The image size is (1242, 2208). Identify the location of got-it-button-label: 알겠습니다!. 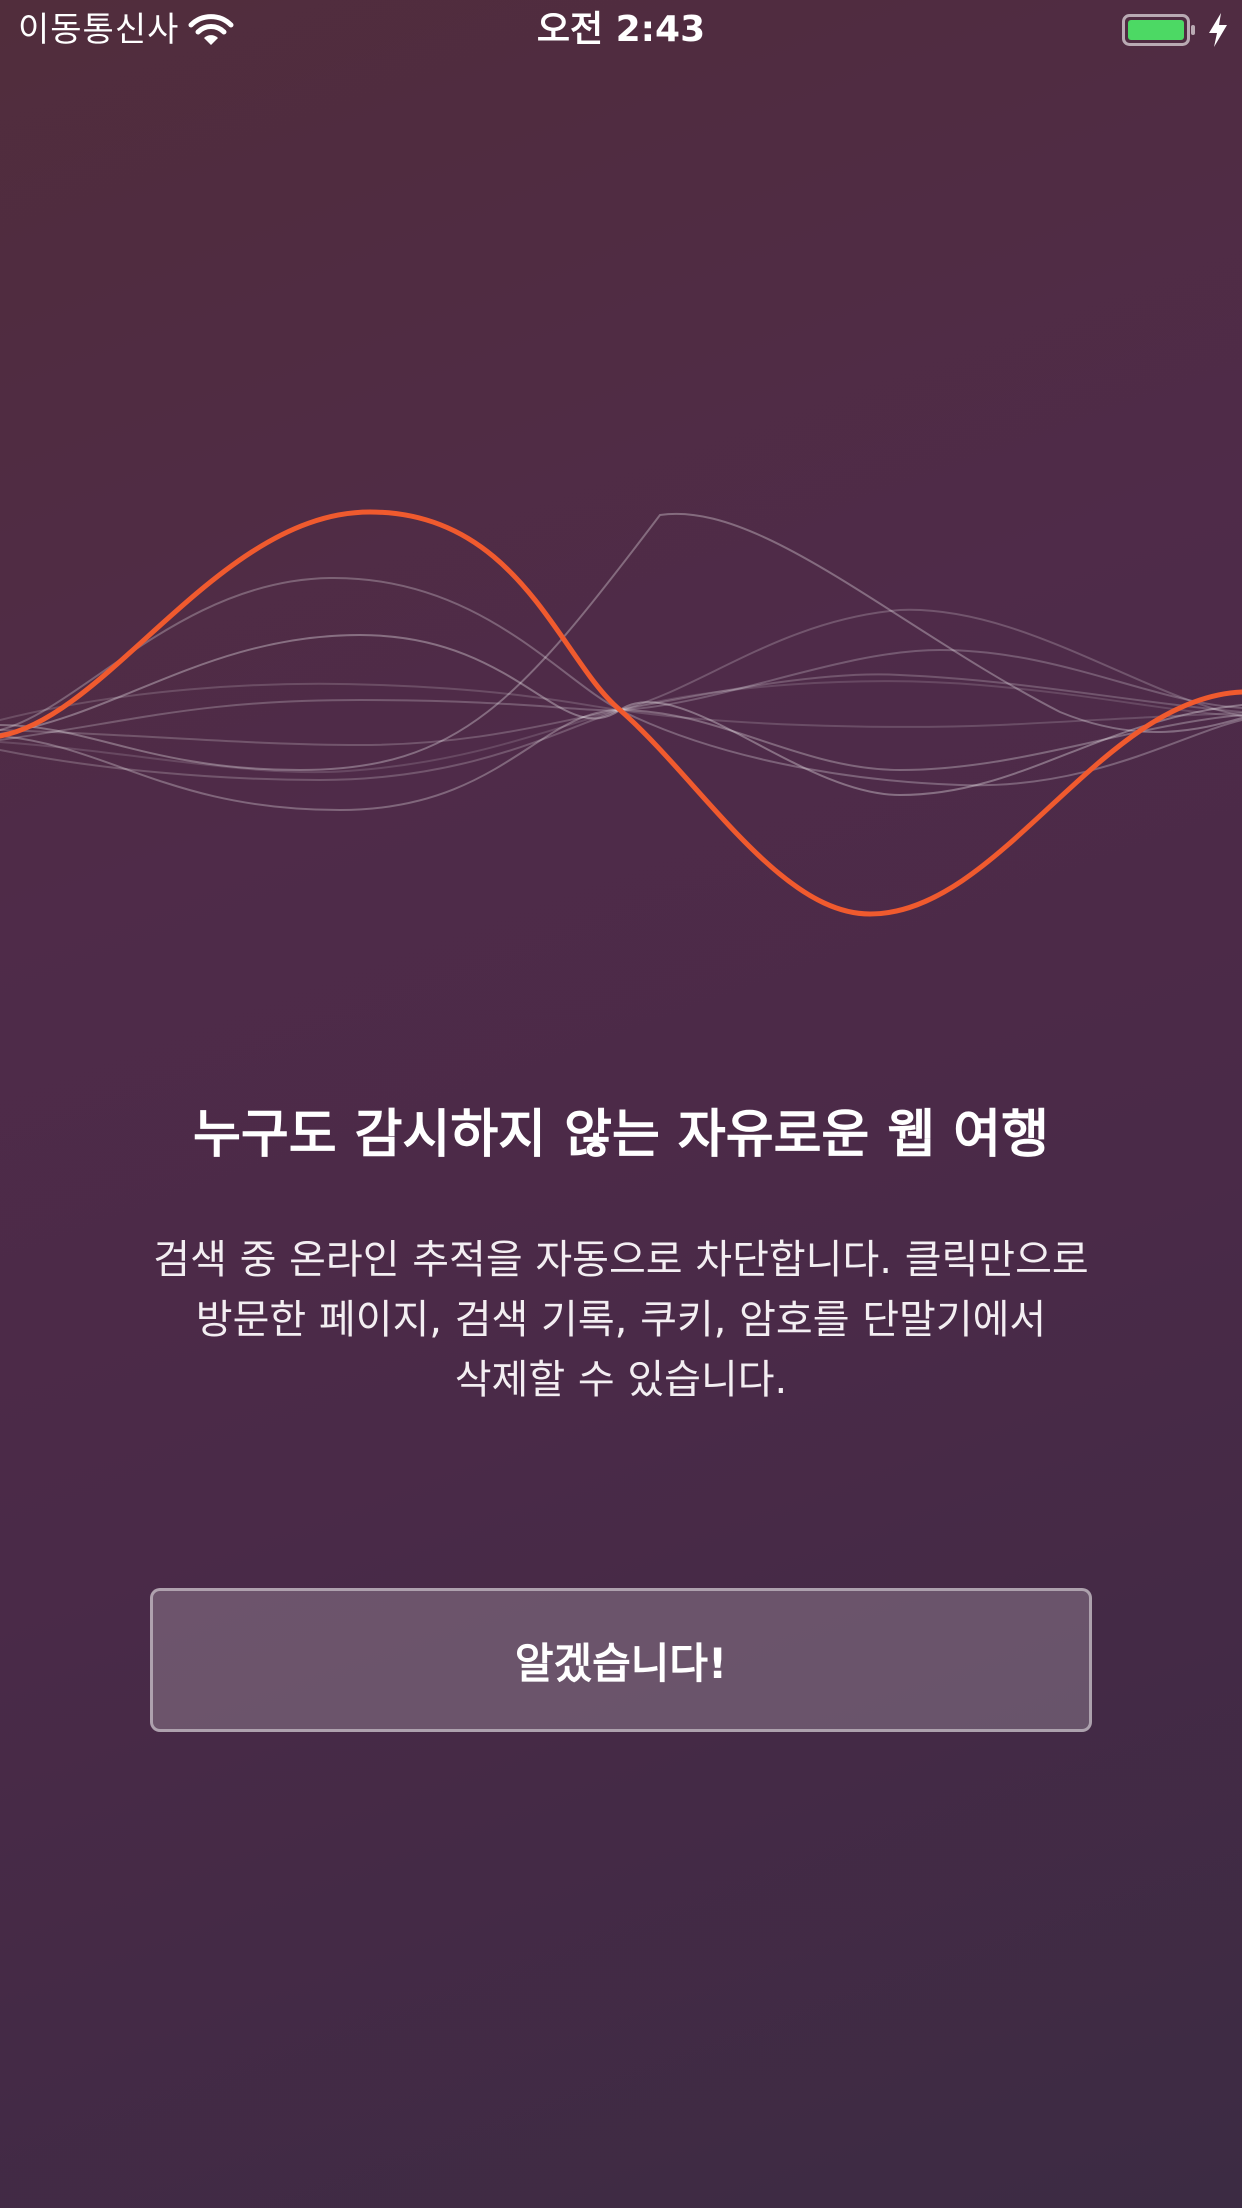
(621, 1663).